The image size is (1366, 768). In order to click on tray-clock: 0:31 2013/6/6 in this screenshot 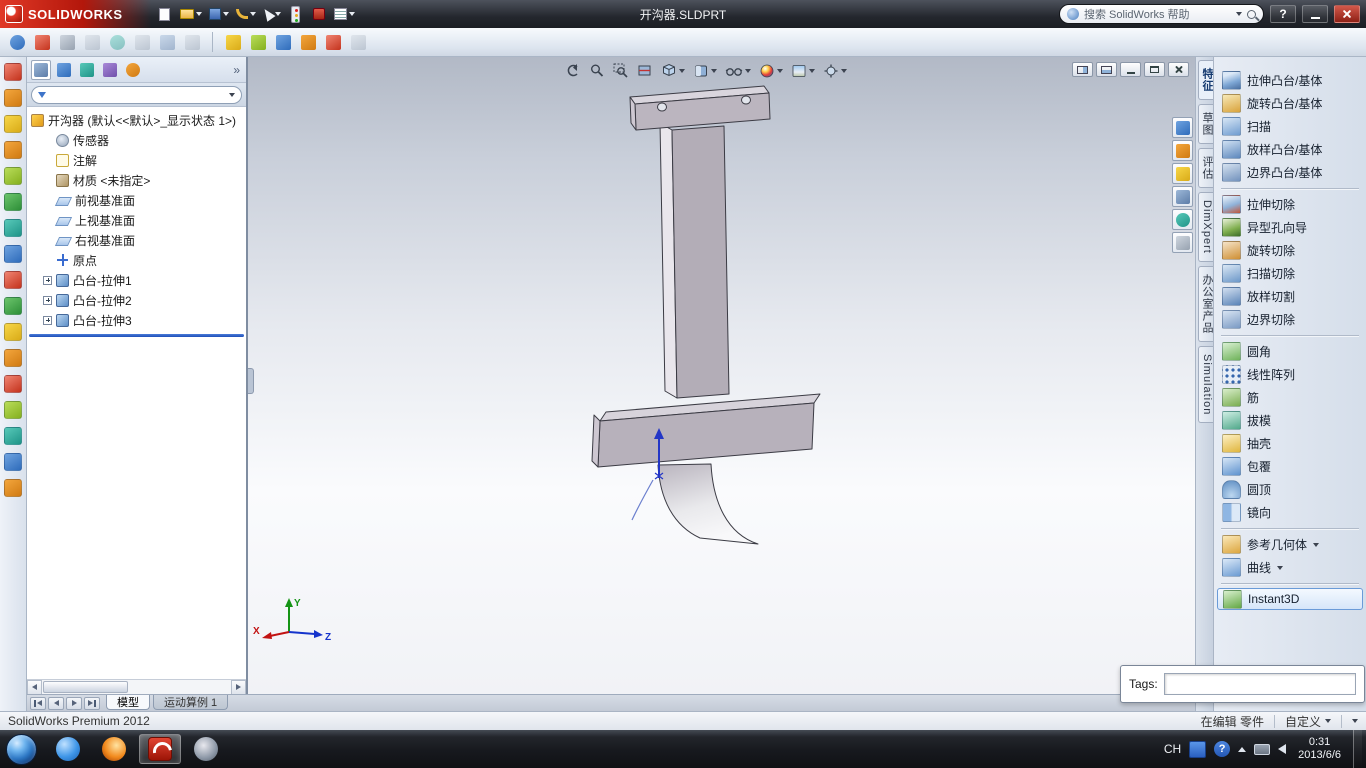, I will do `click(1319, 749)`.